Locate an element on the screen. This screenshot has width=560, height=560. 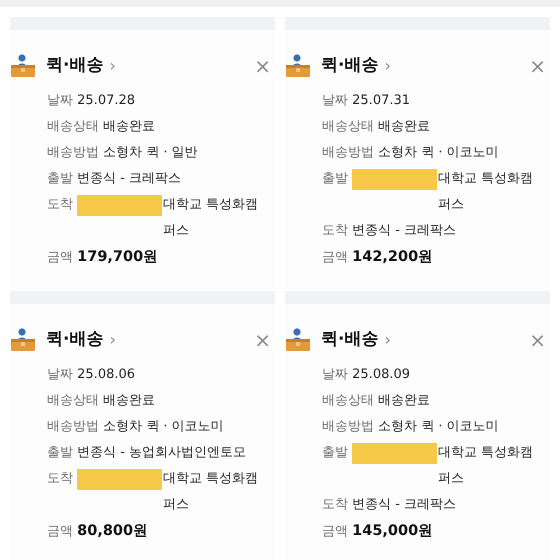
amount-value: 80,800원 is located at coordinates (112, 531).